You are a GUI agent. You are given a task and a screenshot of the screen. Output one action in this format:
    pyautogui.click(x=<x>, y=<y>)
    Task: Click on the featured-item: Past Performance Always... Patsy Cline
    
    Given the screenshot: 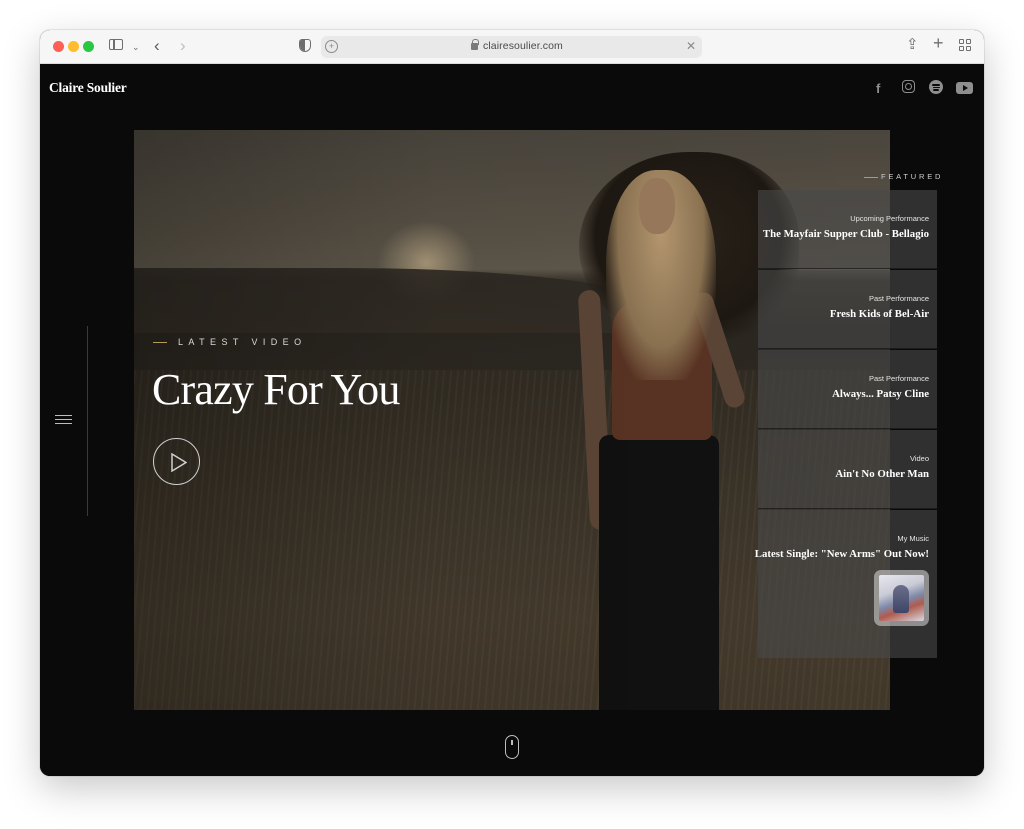 What is the action you would take?
    pyautogui.click(x=847, y=389)
    